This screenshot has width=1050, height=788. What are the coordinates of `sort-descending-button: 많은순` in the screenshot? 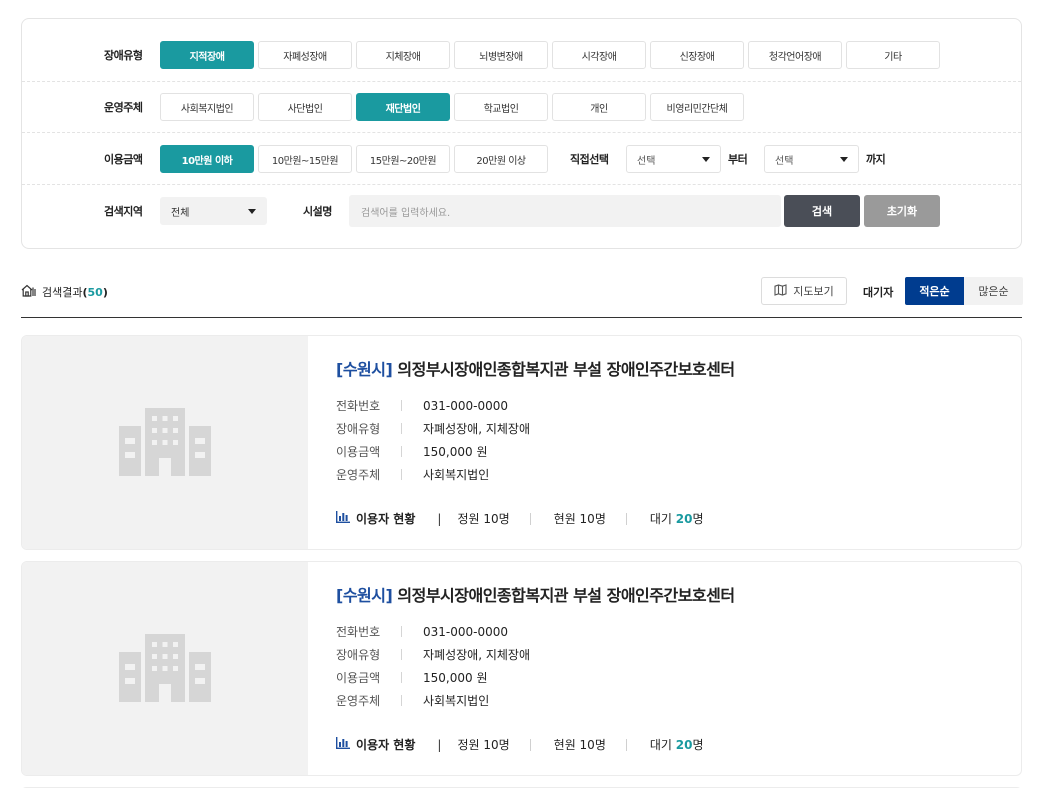 It's located at (993, 291).